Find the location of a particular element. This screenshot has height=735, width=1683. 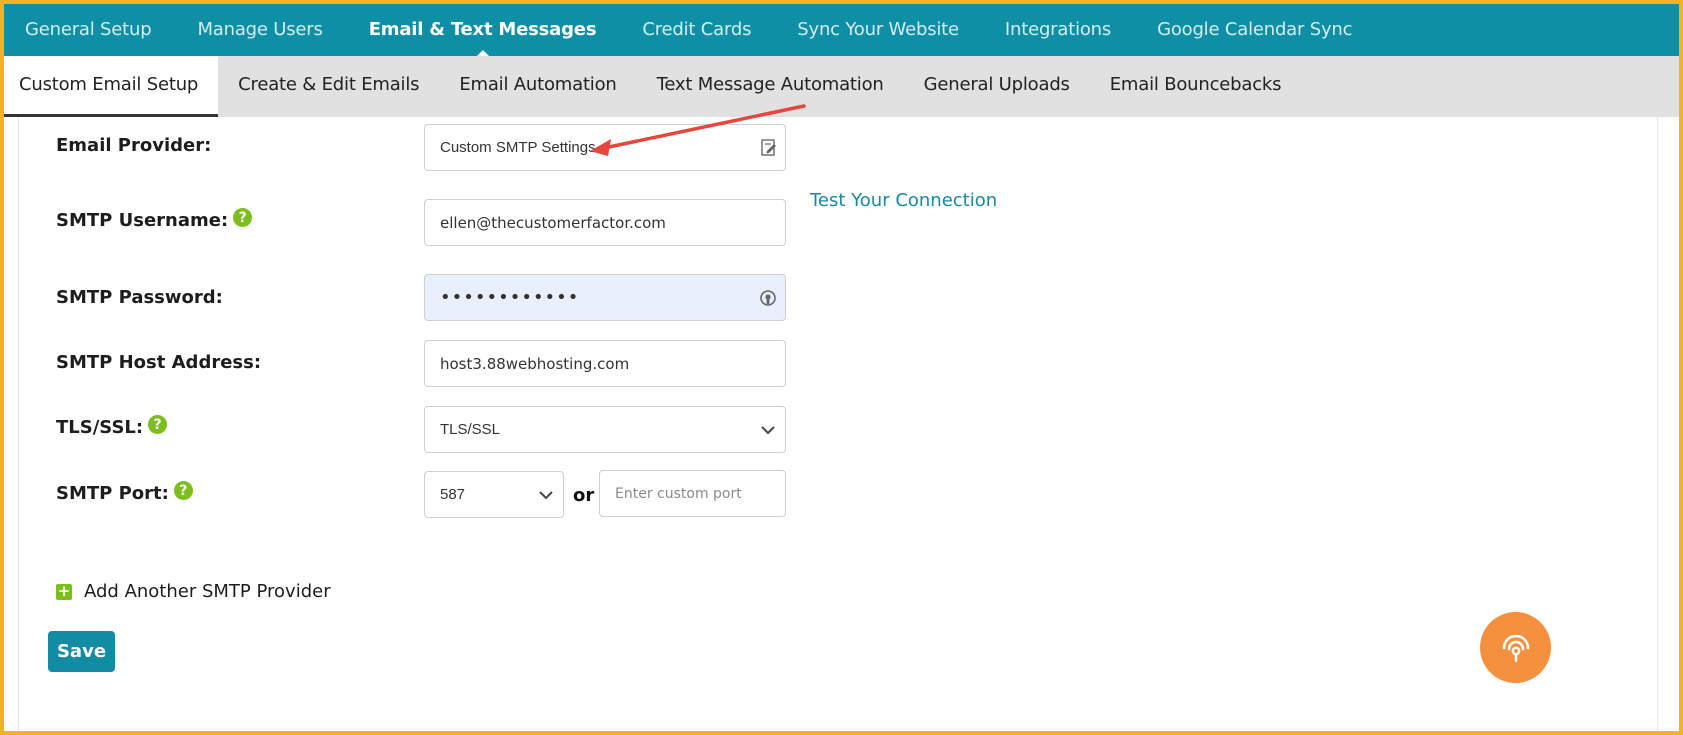

email-provider-value: Custom SMTP Settings is located at coordinates (518, 147).